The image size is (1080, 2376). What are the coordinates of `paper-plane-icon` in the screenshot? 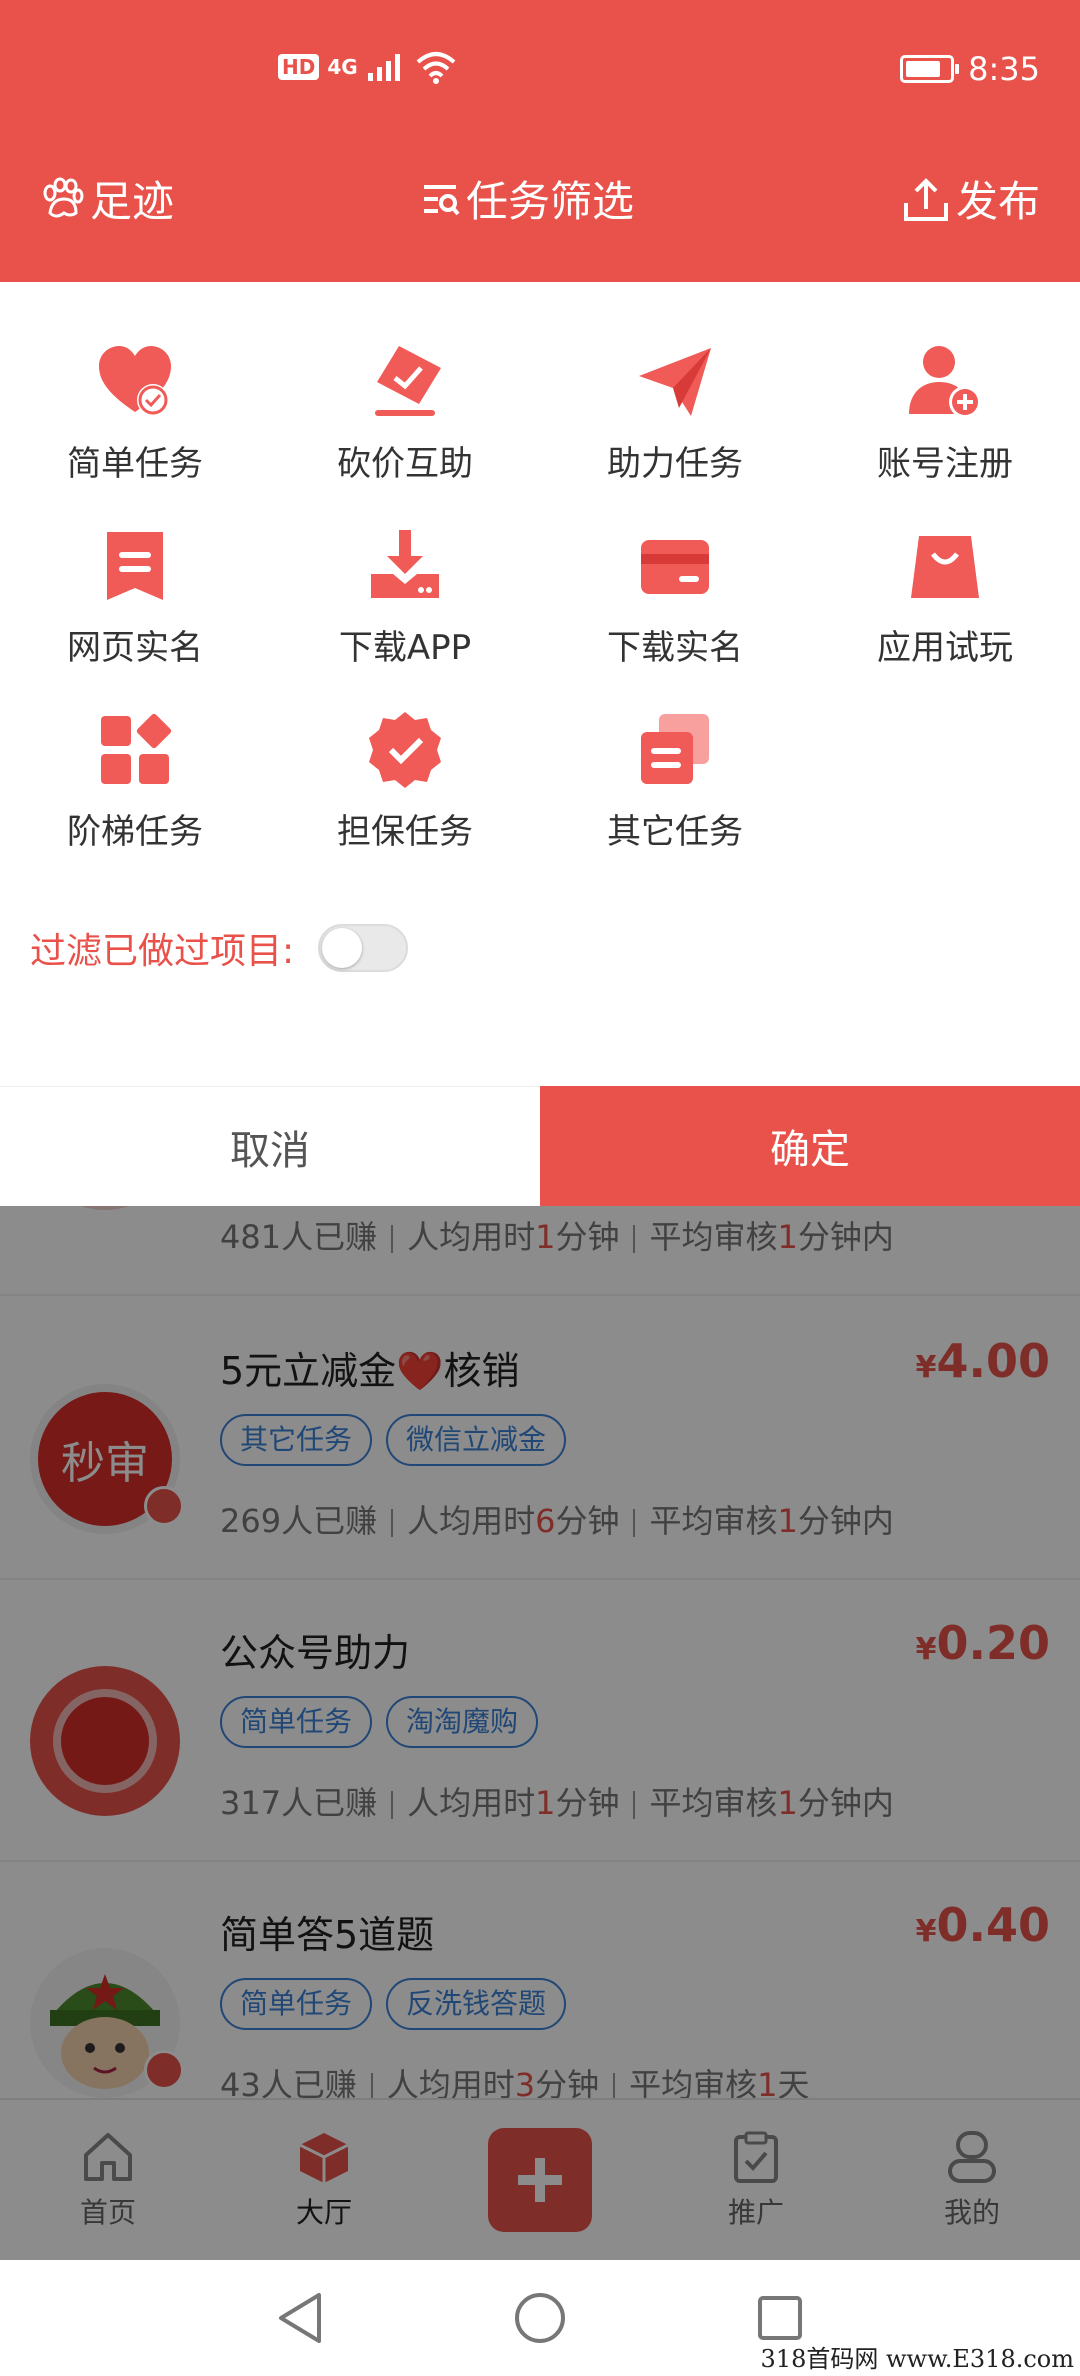 It's located at (675, 382).